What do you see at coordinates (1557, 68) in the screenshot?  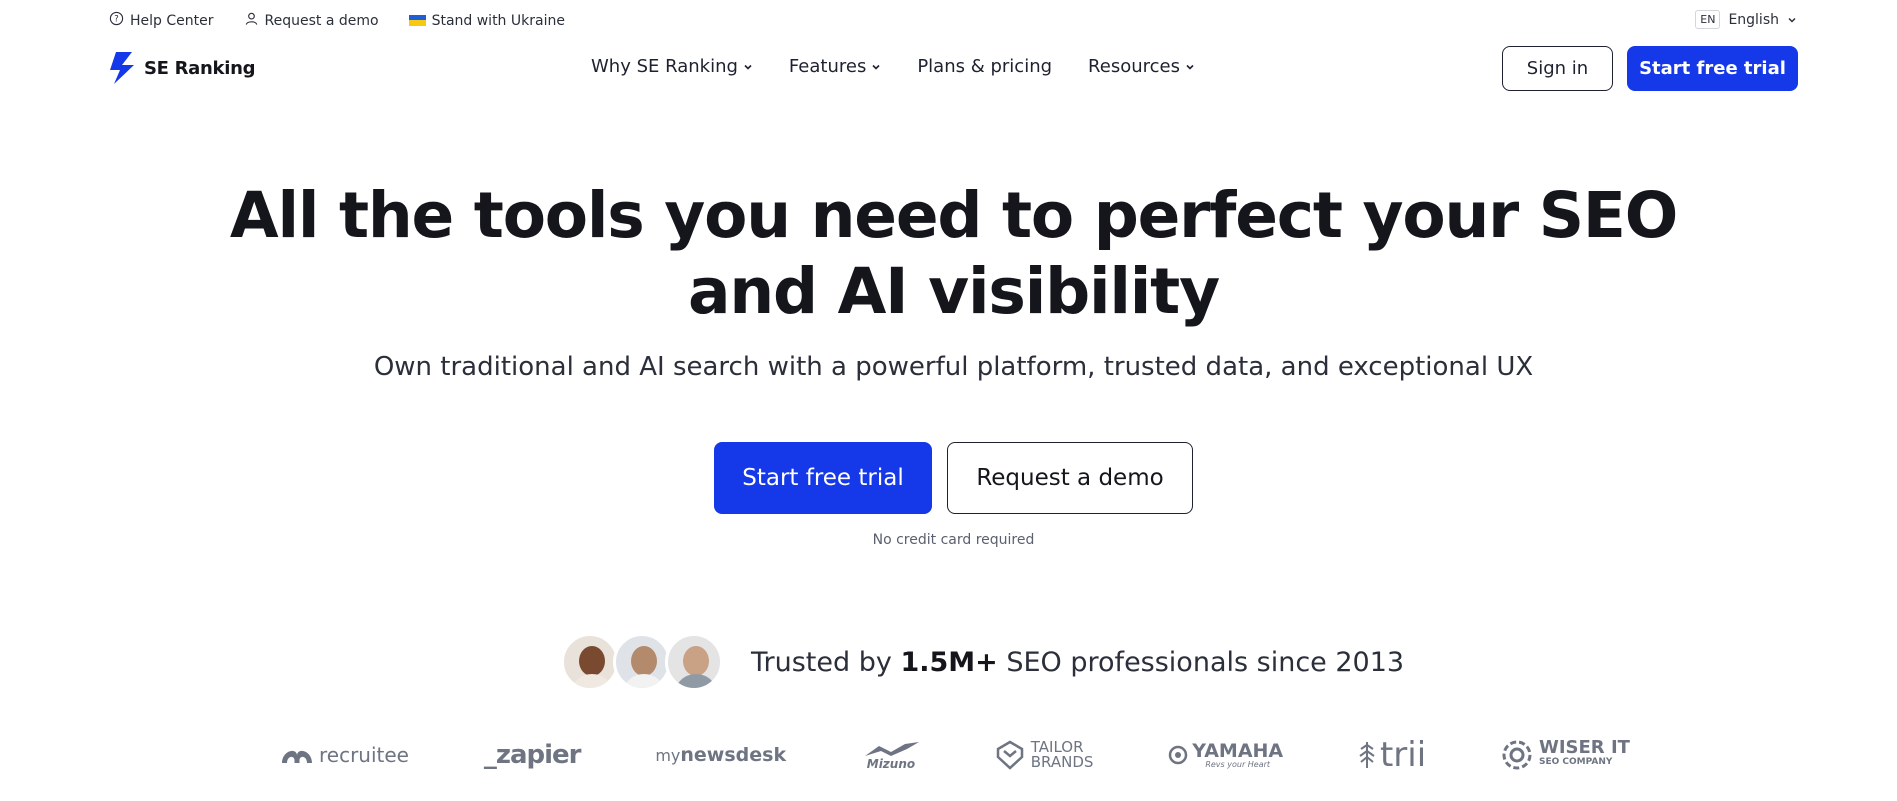 I see `sign-in-button: Sign in` at bounding box center [1557, 68].